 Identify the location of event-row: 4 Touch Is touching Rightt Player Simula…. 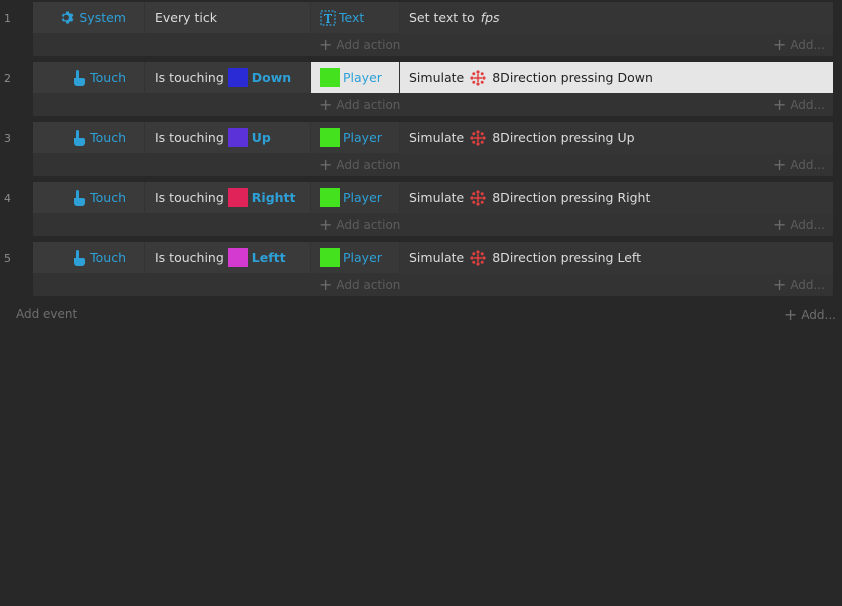
(421, 210).